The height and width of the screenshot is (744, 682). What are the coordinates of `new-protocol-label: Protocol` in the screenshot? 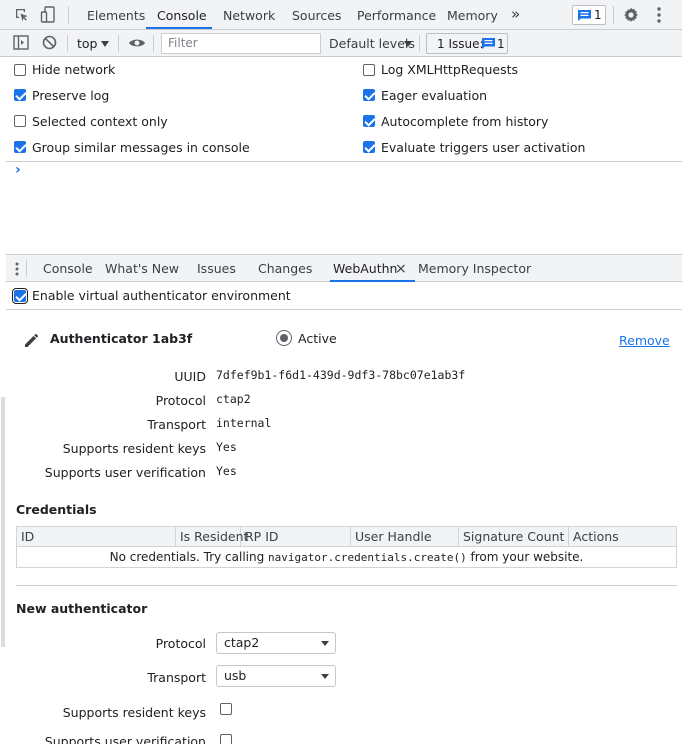 It's located at (180, 643).